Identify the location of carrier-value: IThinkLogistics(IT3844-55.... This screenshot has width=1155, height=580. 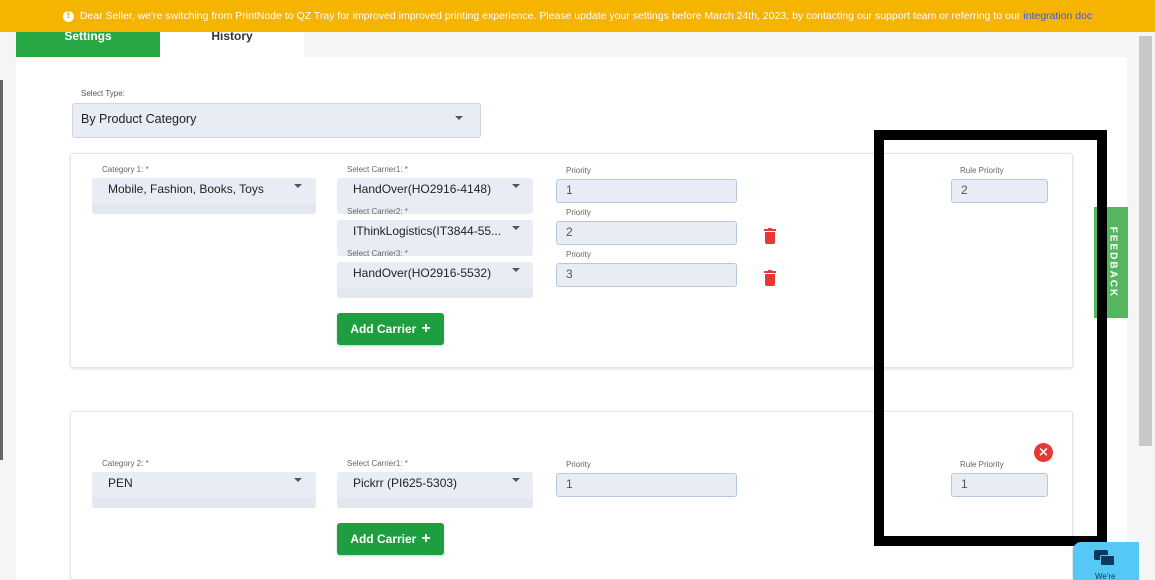
(427, 231).